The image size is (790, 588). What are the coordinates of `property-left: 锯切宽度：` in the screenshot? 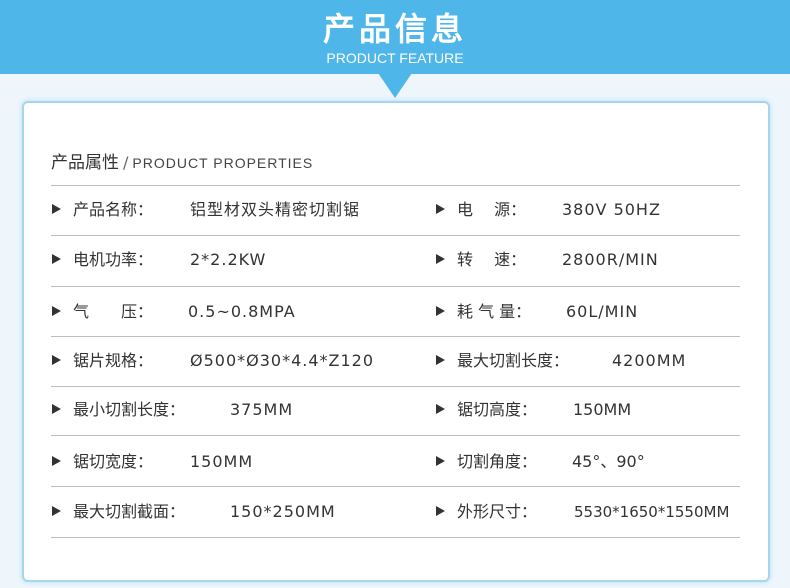 It's located at (102, 462).